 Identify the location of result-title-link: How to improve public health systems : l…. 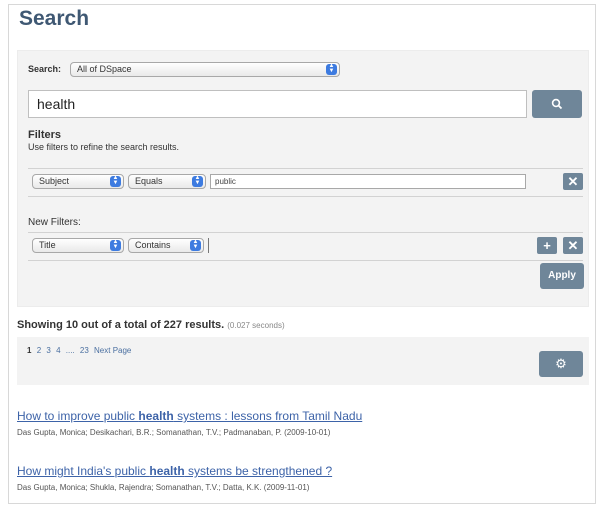
(189, 416).